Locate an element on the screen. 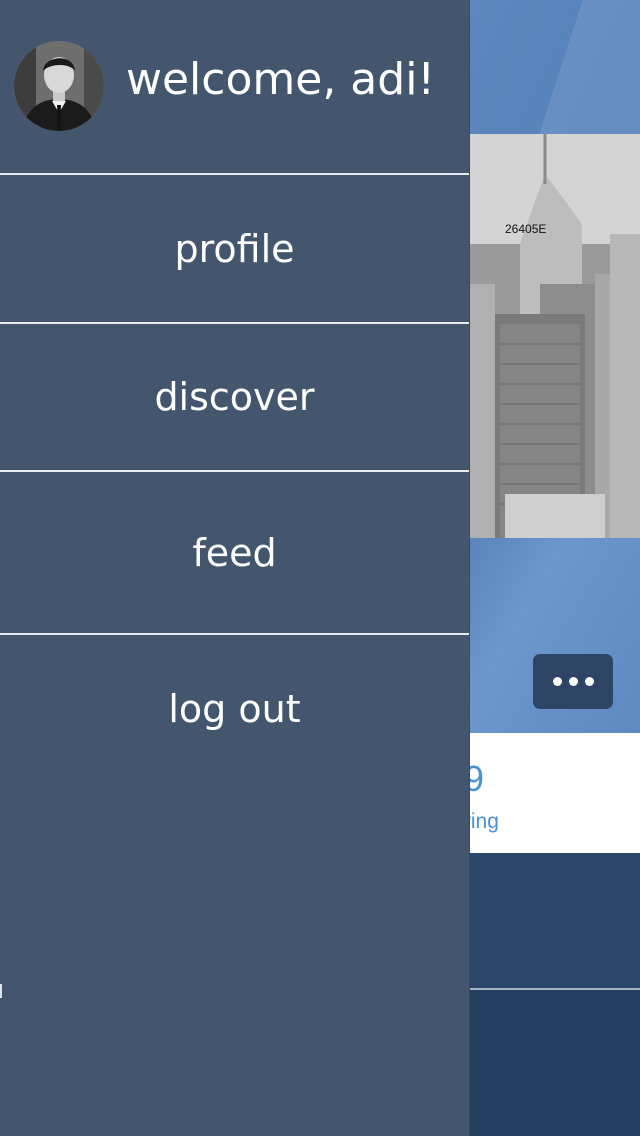 The image size is (640, 1136). user-avatar-icon is located at coordinates (59, 86).